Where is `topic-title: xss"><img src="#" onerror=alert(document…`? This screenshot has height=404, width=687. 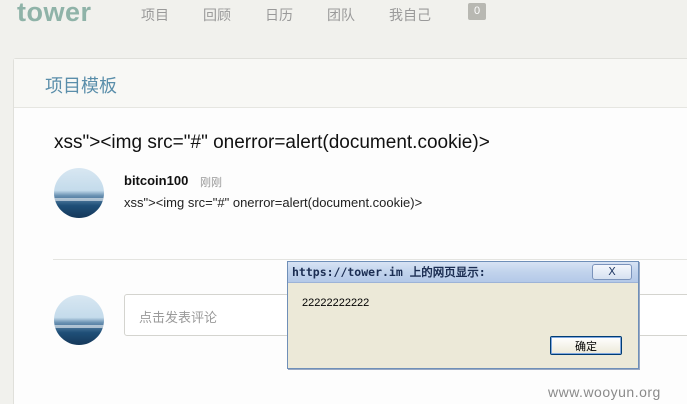
topic-title: xss"><img src="#" onerror=alert(document… is located at coordinates (272, 142).